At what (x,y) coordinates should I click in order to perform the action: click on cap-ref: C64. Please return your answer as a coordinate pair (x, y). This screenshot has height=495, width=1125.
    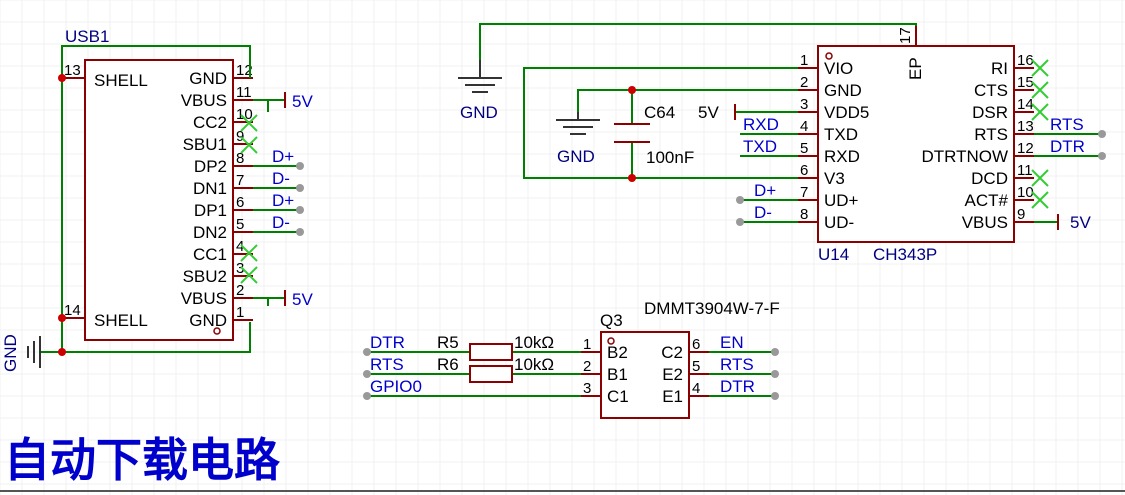
    Looking at the image, I should click on (659, 112).